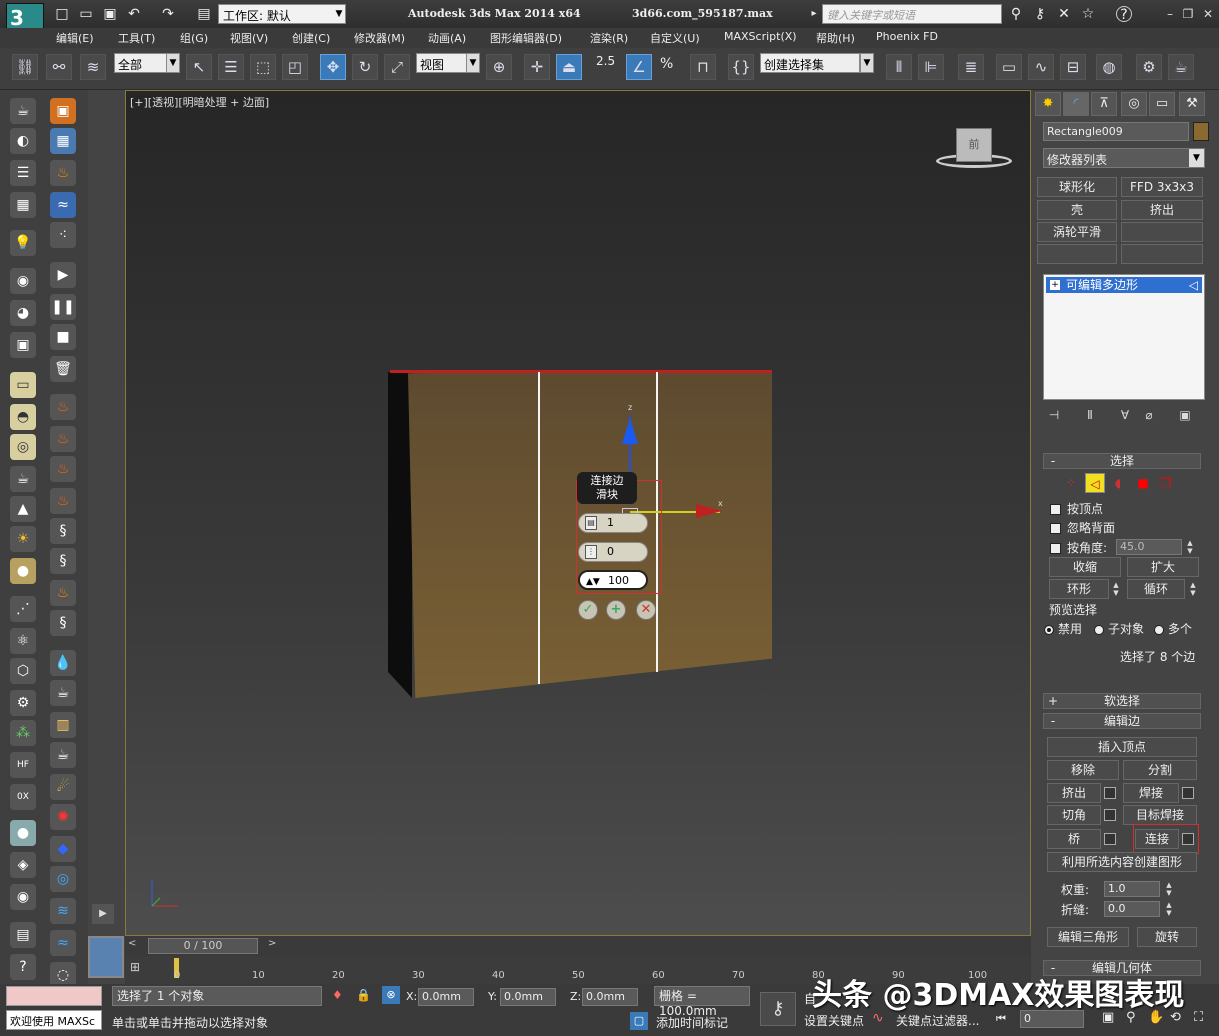 The width and height of the screenshot is (1219, 1036). I want to click on by-angle-checkbox: 按角度:, so click(1078, 547).